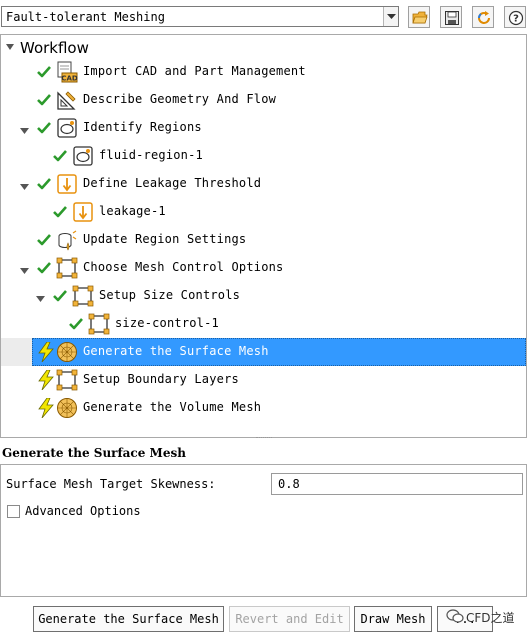  I want to click on workflow-step-6: Update Region Settings, so click(263, 240).